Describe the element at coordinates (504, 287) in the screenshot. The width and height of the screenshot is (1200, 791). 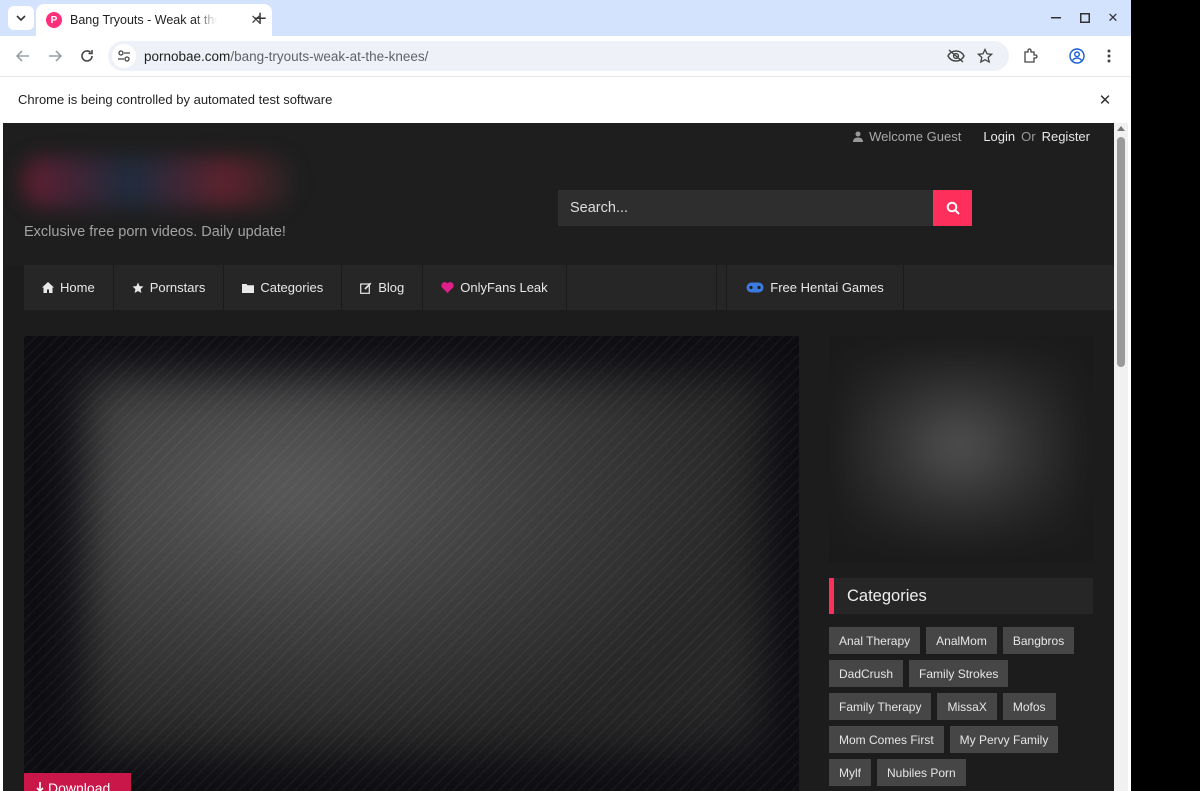
I see `nav-onlyfans-label: OnlyFans Leak` at that location.